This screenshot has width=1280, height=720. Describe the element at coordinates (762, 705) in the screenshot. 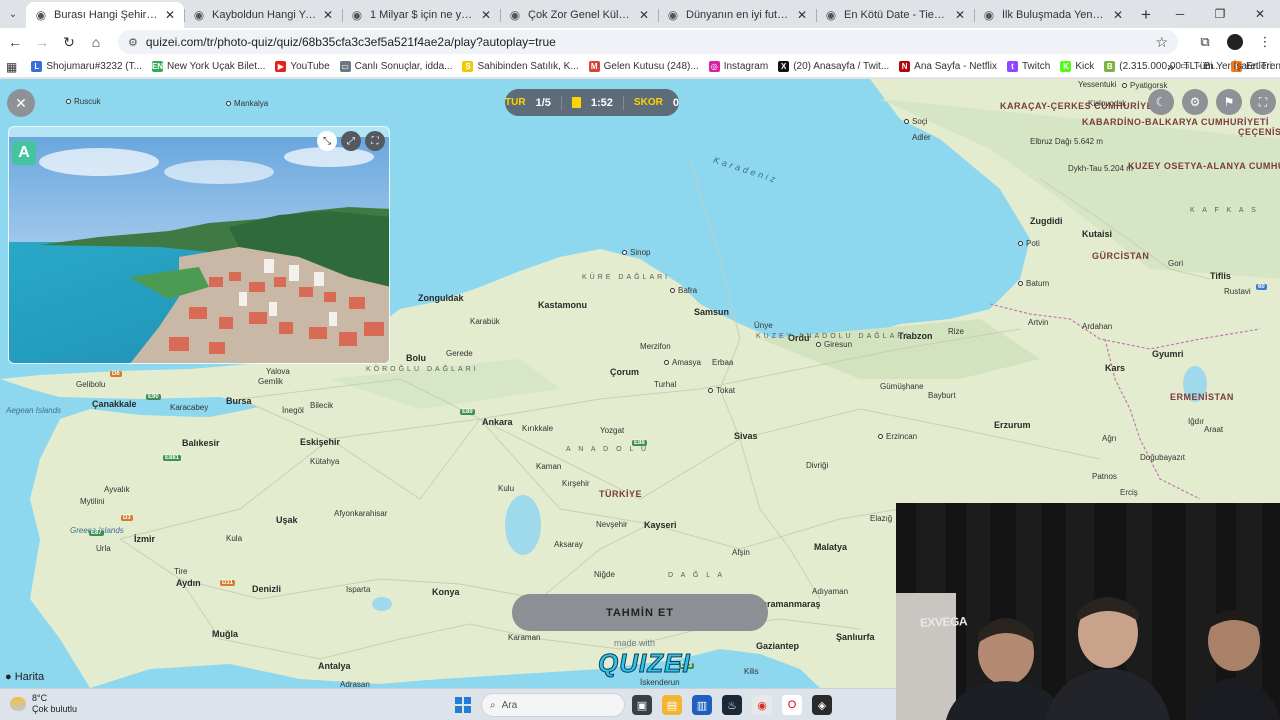

I see `chrome-icon: ◉` at that location.